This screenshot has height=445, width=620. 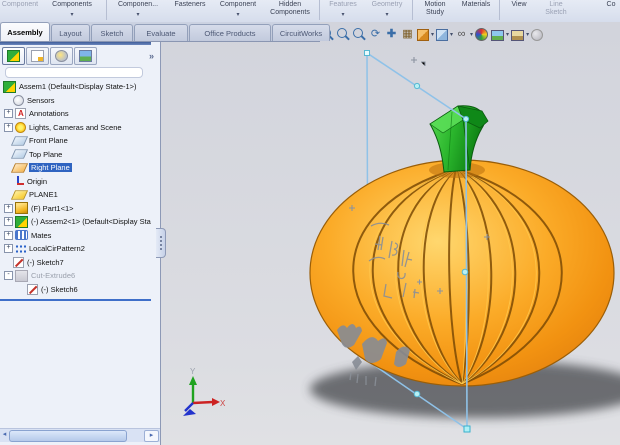 What do you see at coordinates (80, 128) in the screenshot?
I see `tree-item-lights: + Lights, Cameras and Scene` at bounding box center [80, 128].